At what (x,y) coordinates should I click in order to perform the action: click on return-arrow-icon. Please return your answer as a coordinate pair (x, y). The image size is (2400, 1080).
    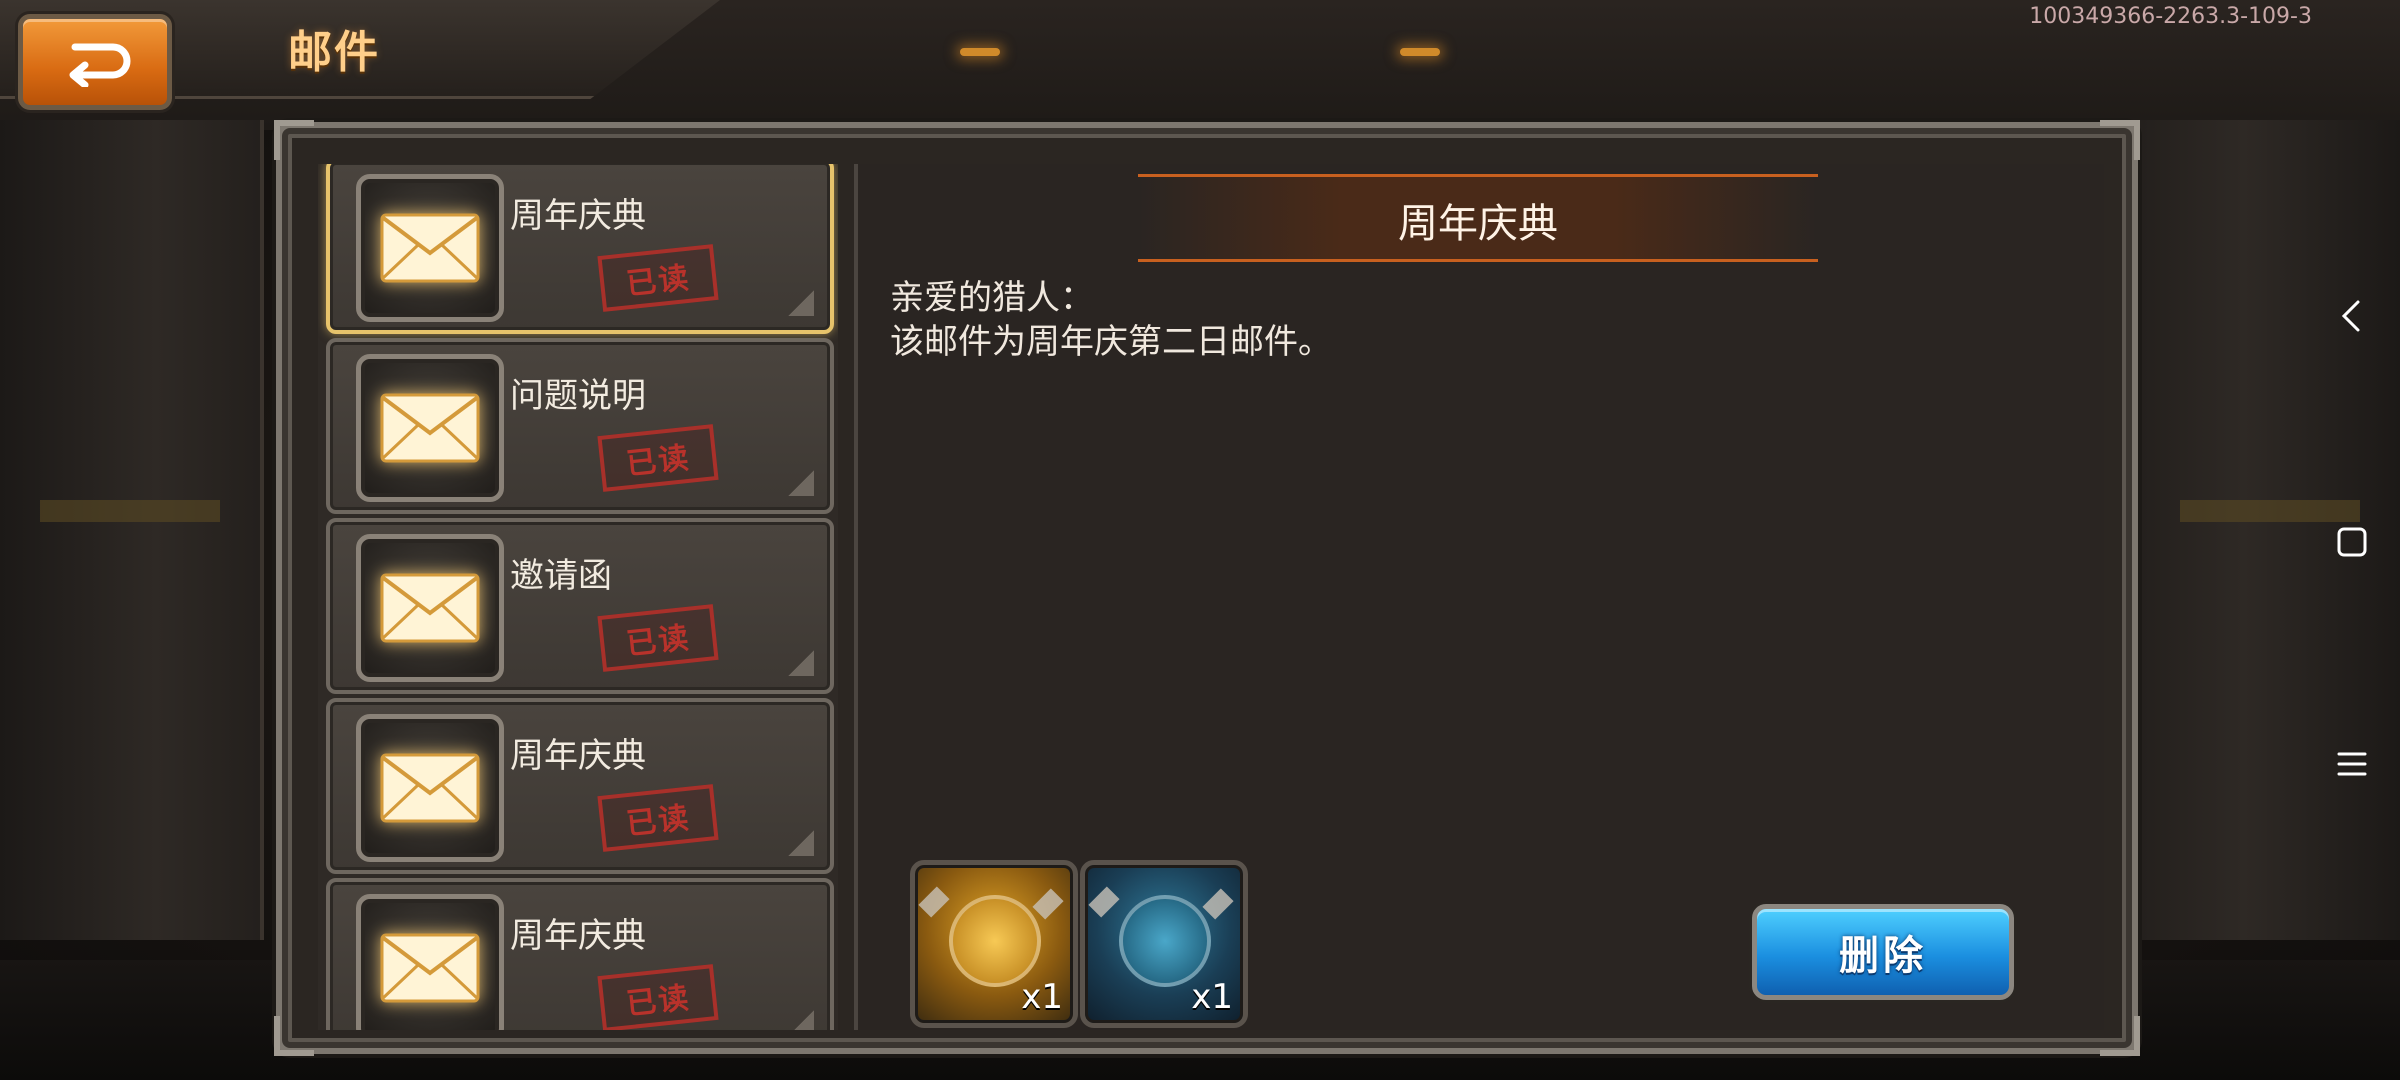
    Looking at the image, I should click on (100, 65).